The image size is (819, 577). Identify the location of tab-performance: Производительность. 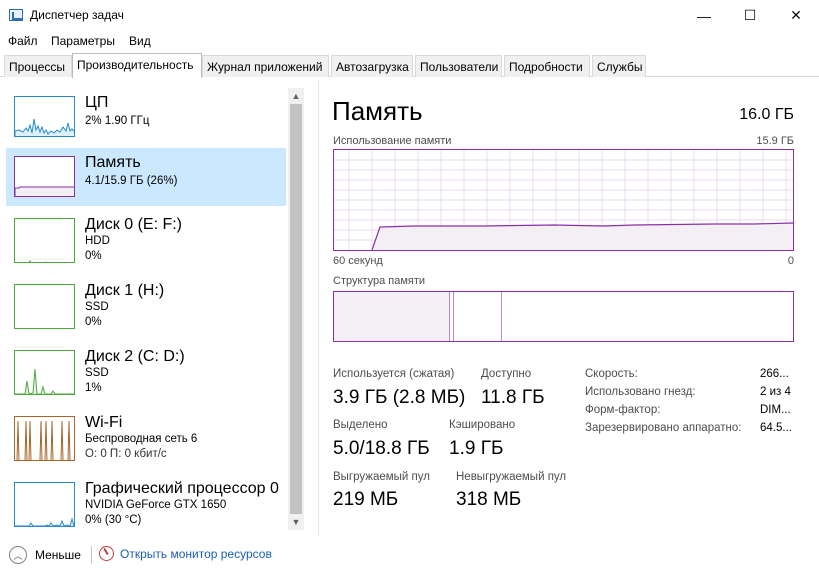
(137, 65).